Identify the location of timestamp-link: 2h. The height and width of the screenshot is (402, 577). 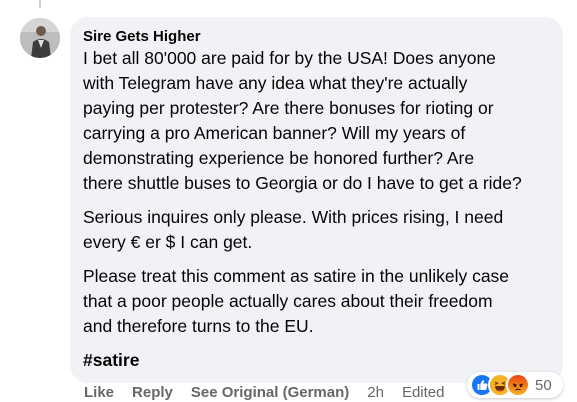
(375, 392).